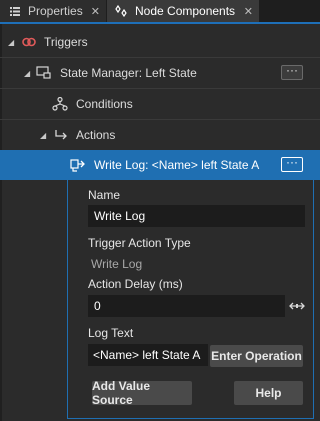  I want to click on tab-node-components: Node Components ✕, so click(183, 11).